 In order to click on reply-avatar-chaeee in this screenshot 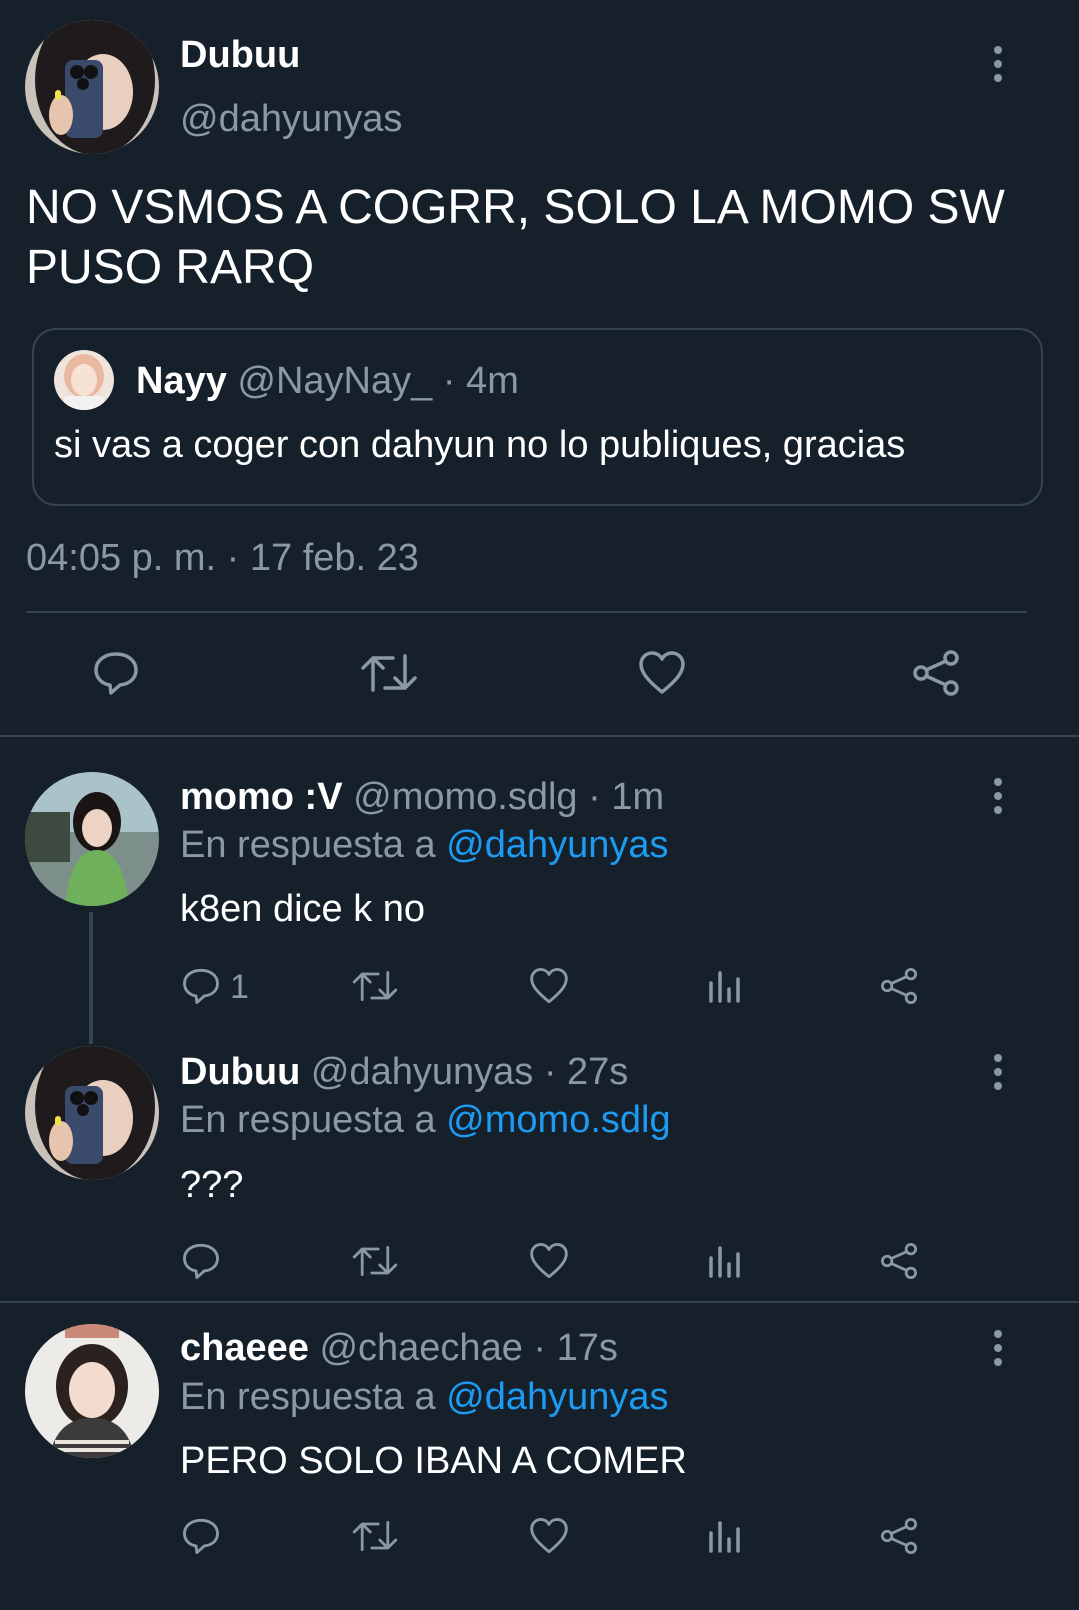, I will do `click(92, 1391)`.